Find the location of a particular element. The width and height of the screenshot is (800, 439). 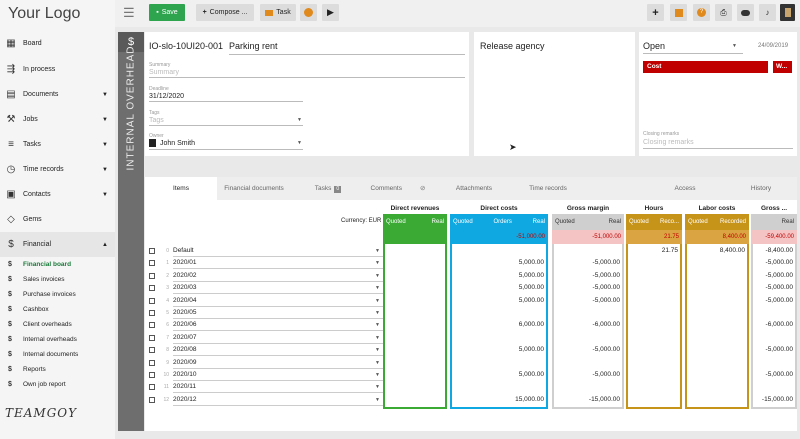

sidebar-item-documents: ▤ Documents ▼ is located at coordinates (57, 94).